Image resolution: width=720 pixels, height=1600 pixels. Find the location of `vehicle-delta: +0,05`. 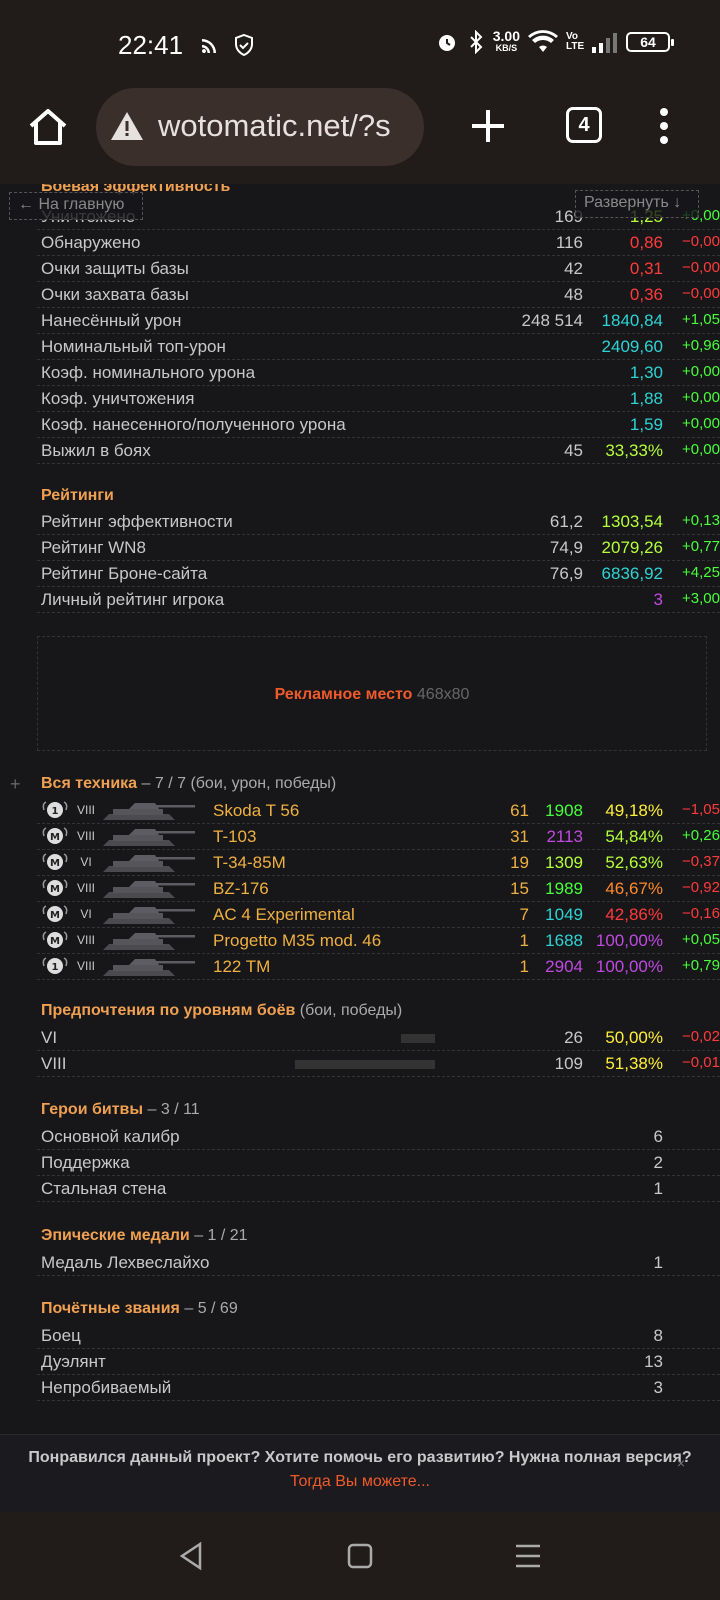

vehicle-delta: +0,05 is located at coordinates (701, 939).